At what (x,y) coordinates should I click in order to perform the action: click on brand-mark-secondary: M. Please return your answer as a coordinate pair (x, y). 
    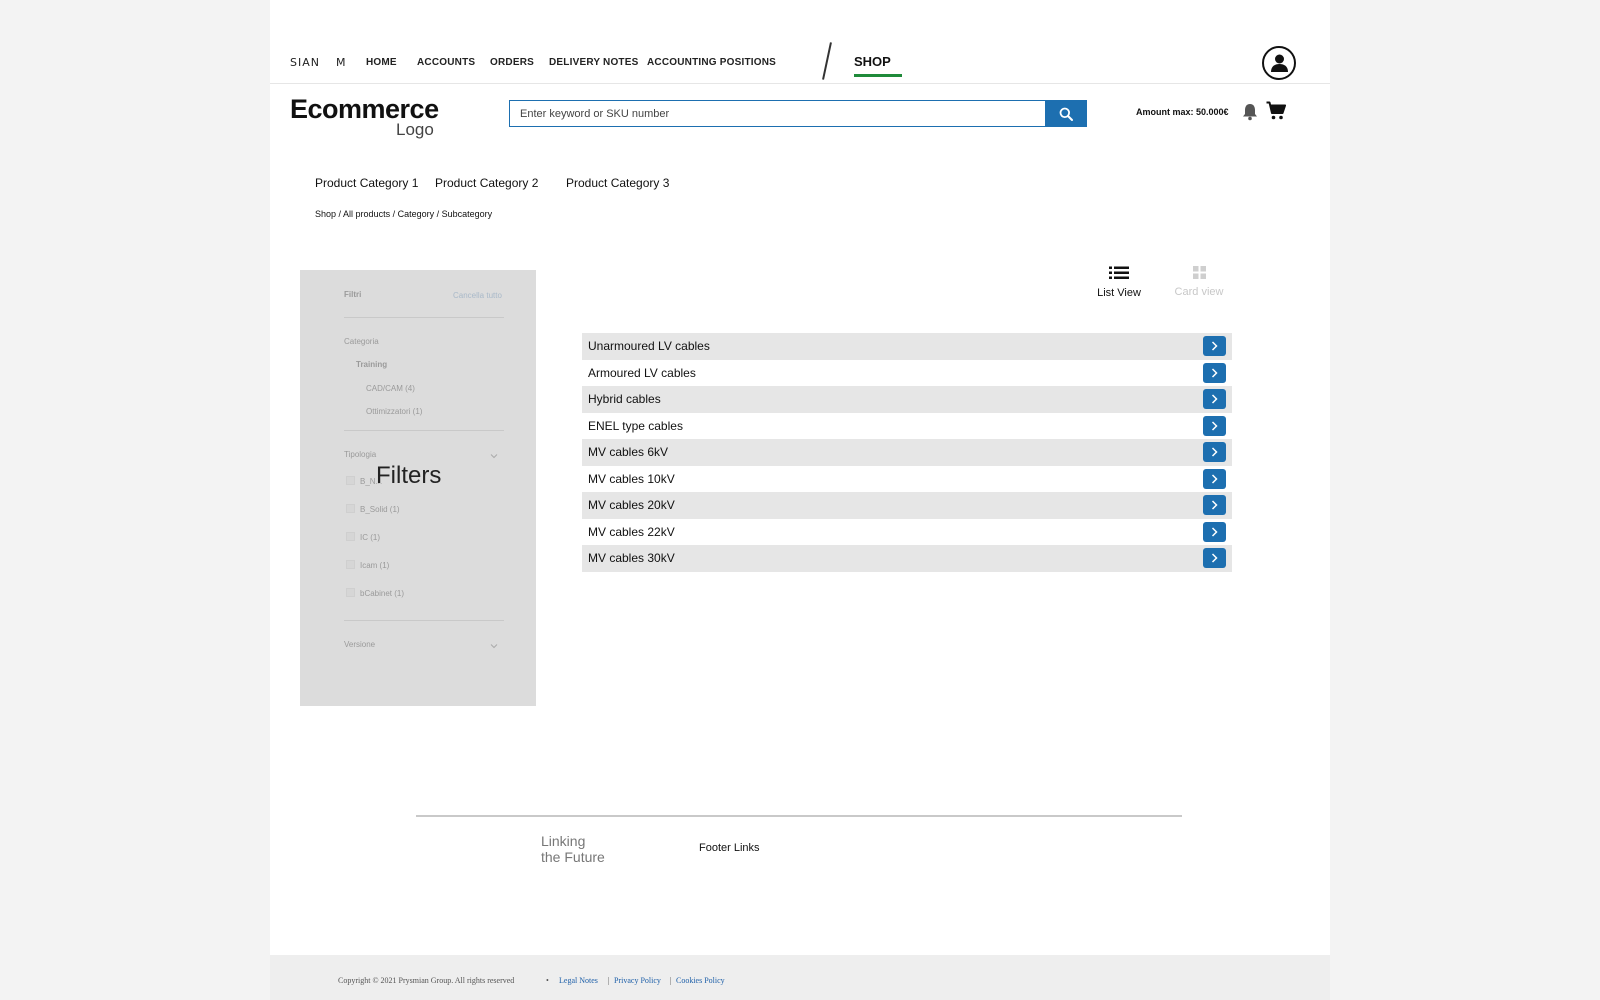
    Looking at the image, I should click on (341, 62).